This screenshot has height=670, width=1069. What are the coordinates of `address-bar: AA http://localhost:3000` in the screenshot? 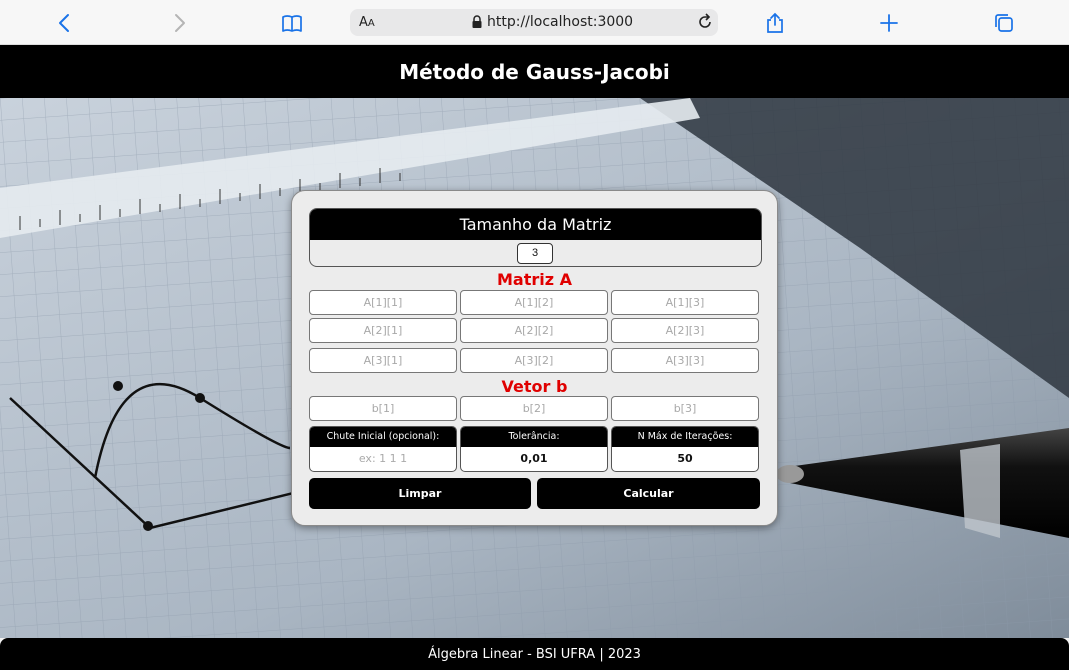 It's located at (534, 22).